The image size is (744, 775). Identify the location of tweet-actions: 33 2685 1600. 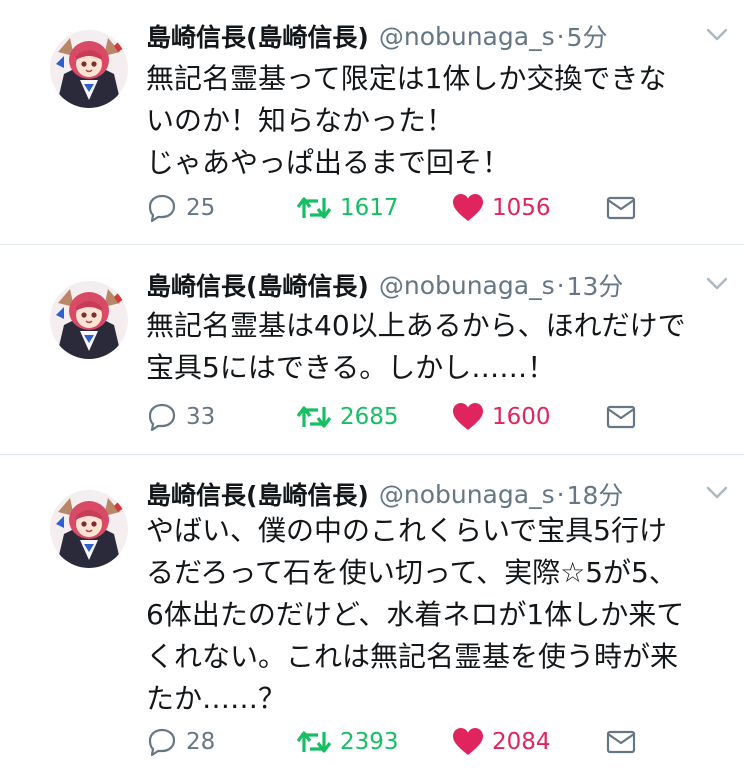
(396, 417).